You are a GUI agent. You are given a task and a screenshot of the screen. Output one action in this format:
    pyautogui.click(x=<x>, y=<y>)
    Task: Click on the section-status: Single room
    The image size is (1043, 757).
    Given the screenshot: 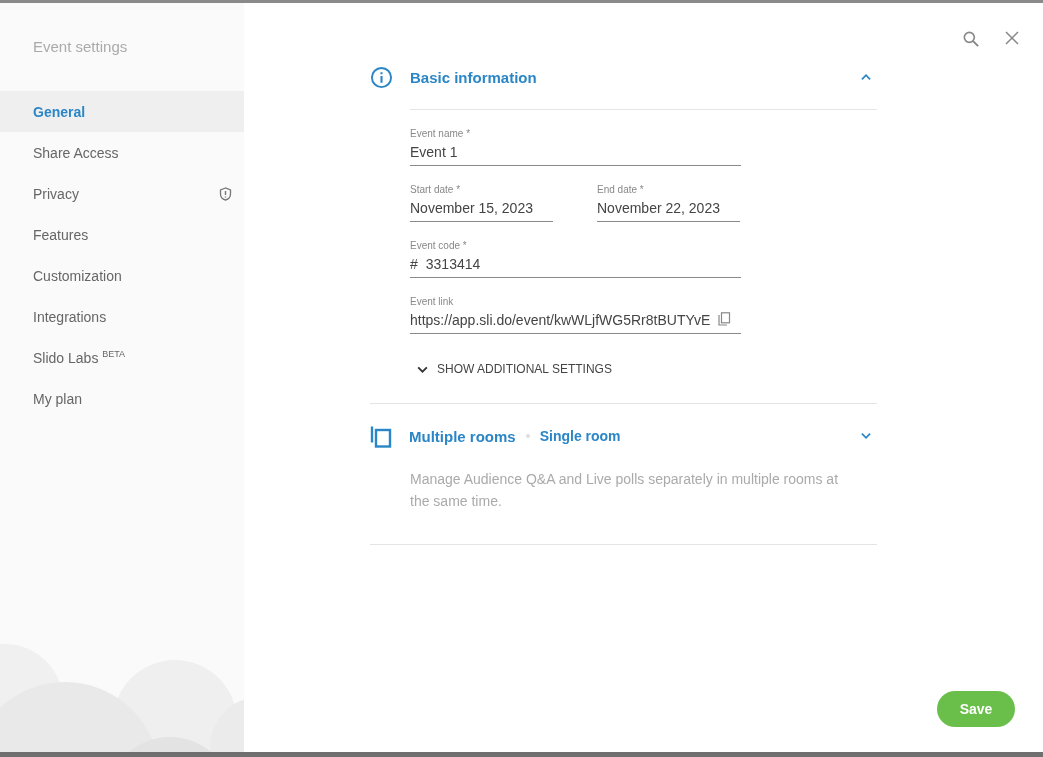 What is the action you would take?
    pyautogui.click(x=580, y=436)
    